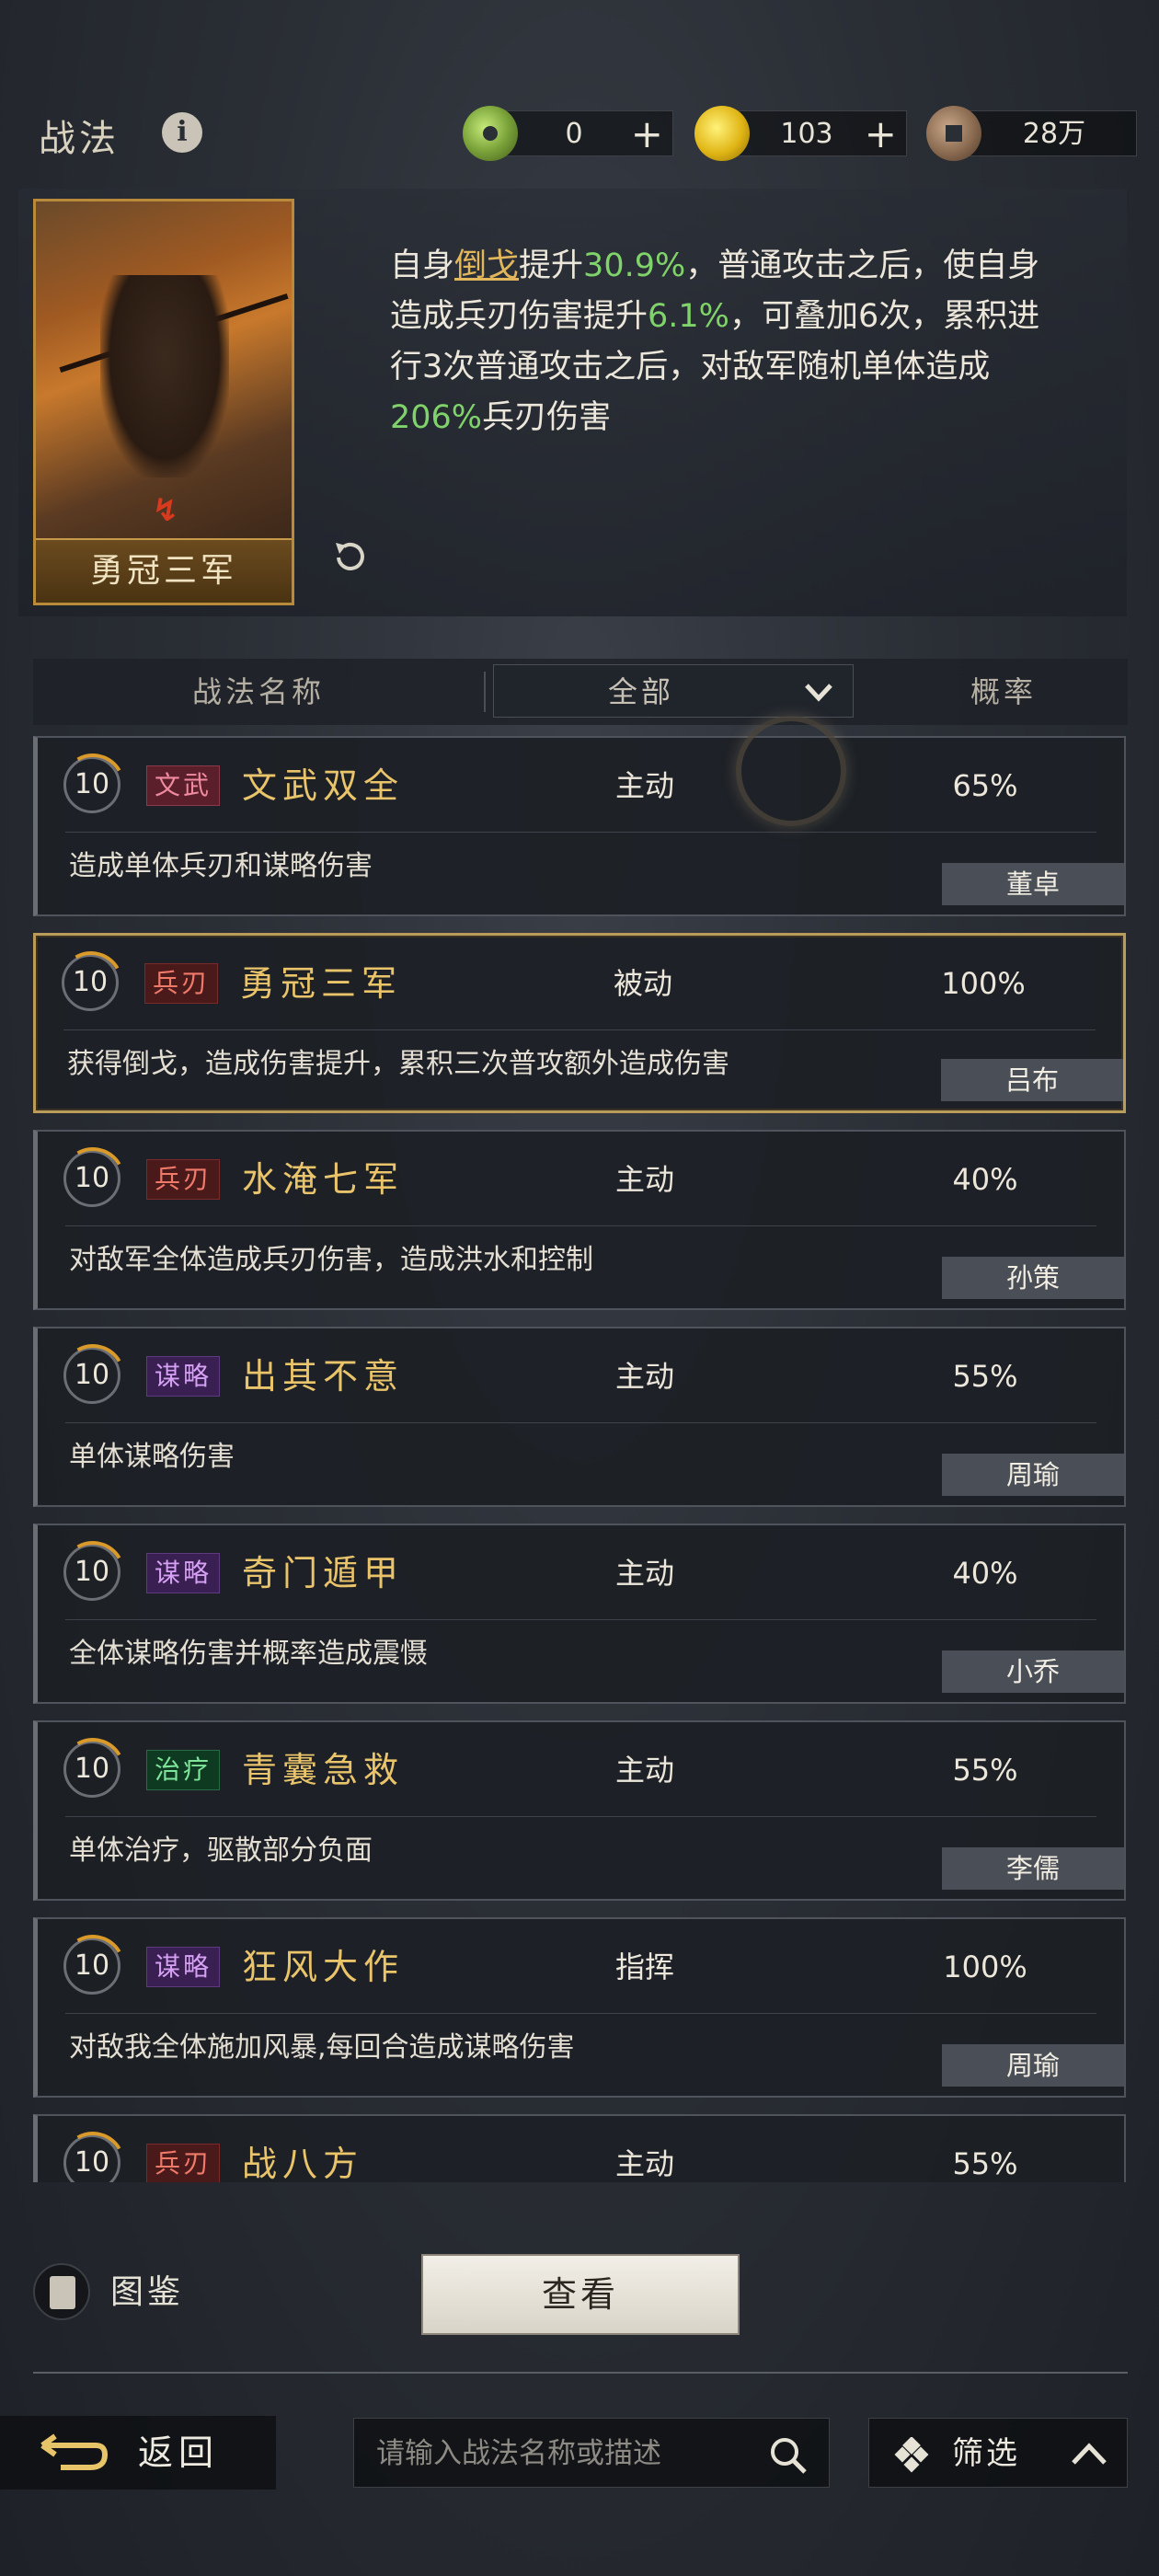 Image resolution: width=1159 pixels, height=2576 pixels. Describe the element at coordinates (547, 417) in the screenshot. I see `desc-text: 兵刃伤害` at that location.